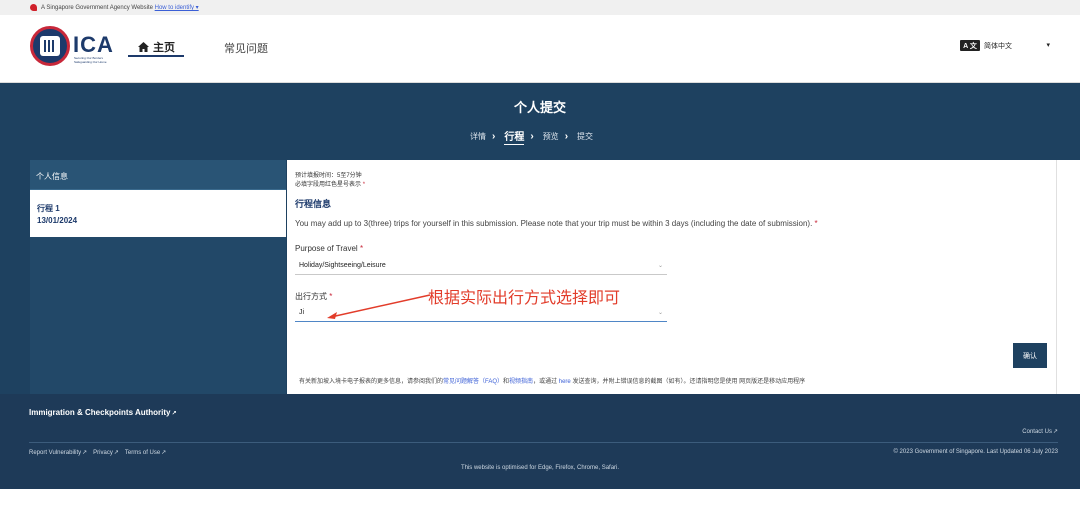 The image size is (1080, 505). Describe the element at coordinates (998, 46) in the screenshot. I see `language-selected: 简体中文` at that location.